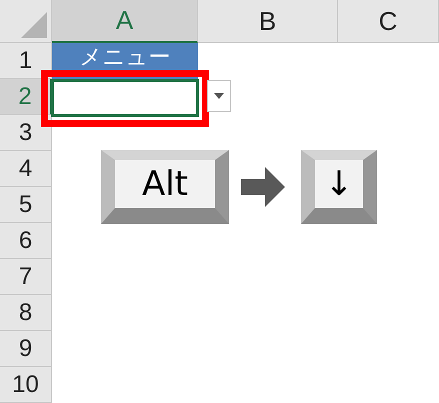 This screenshot has width=439, height=403. Describe the element at coordinates (263, 187) in the screenshot. I see `right-arrow-icon` at that location.